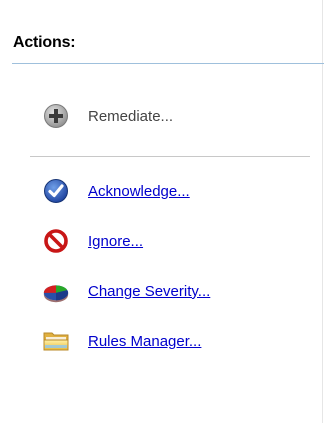  What do you see at coordinates (44, 42) in the screenshot?
I see `actions-header: Actions:` at bounding box center [44, 42].